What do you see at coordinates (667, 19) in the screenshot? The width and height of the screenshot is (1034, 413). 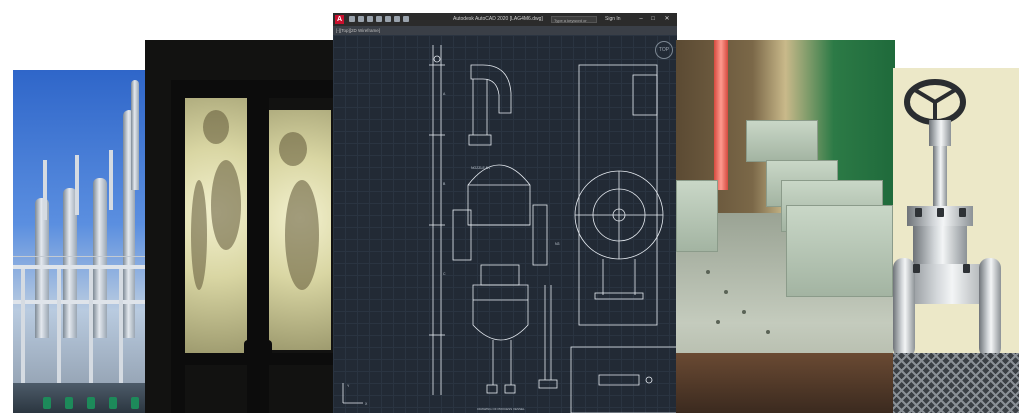 I see `close-icon: ✕` at bounding box center [667, 19].